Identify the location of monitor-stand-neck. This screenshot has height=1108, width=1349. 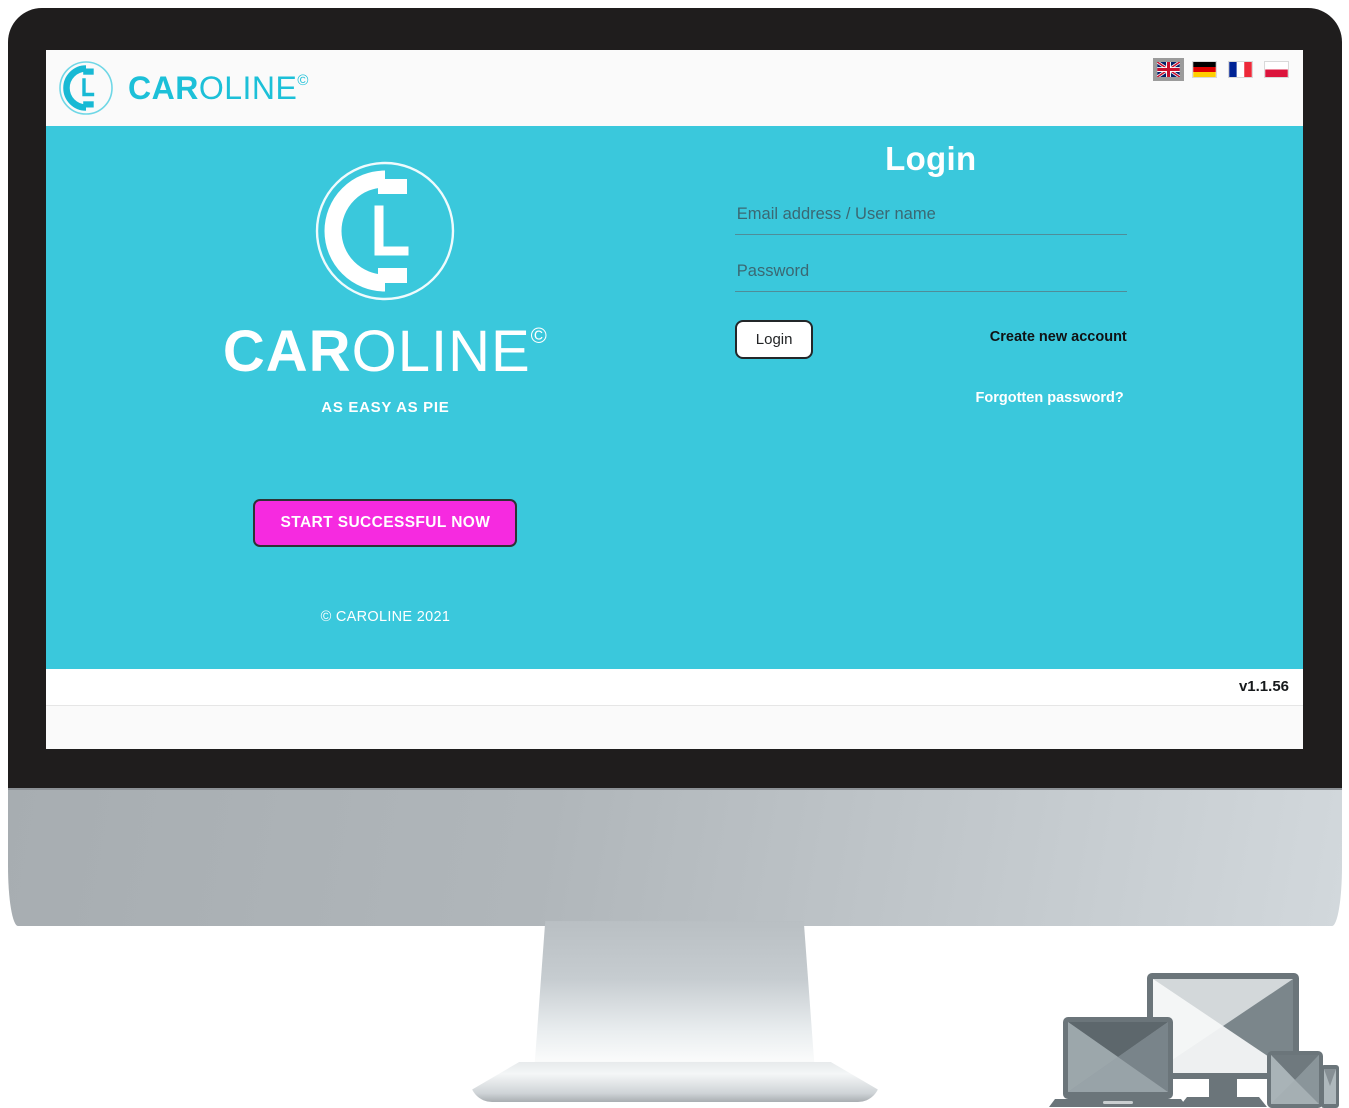
(674, 997).